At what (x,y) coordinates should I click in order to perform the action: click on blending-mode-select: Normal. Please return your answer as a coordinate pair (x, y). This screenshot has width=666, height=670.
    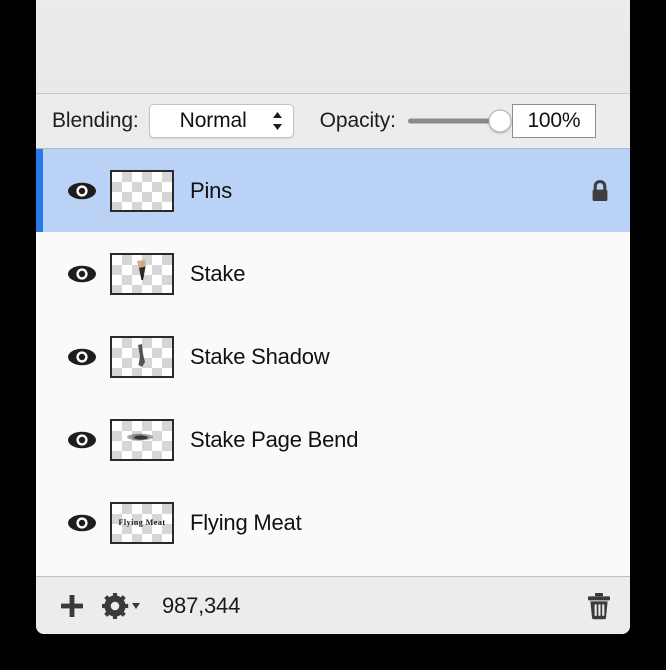
    Looking at the image, I should click on (221, 121).